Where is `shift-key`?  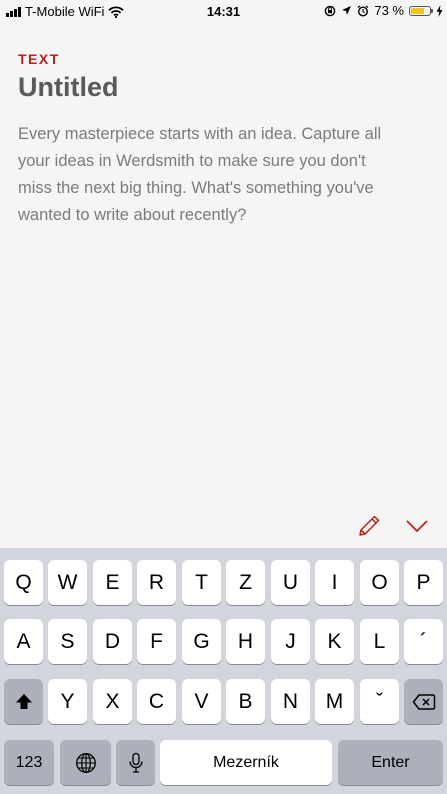 shift-key is located at coordinates (23, 701).